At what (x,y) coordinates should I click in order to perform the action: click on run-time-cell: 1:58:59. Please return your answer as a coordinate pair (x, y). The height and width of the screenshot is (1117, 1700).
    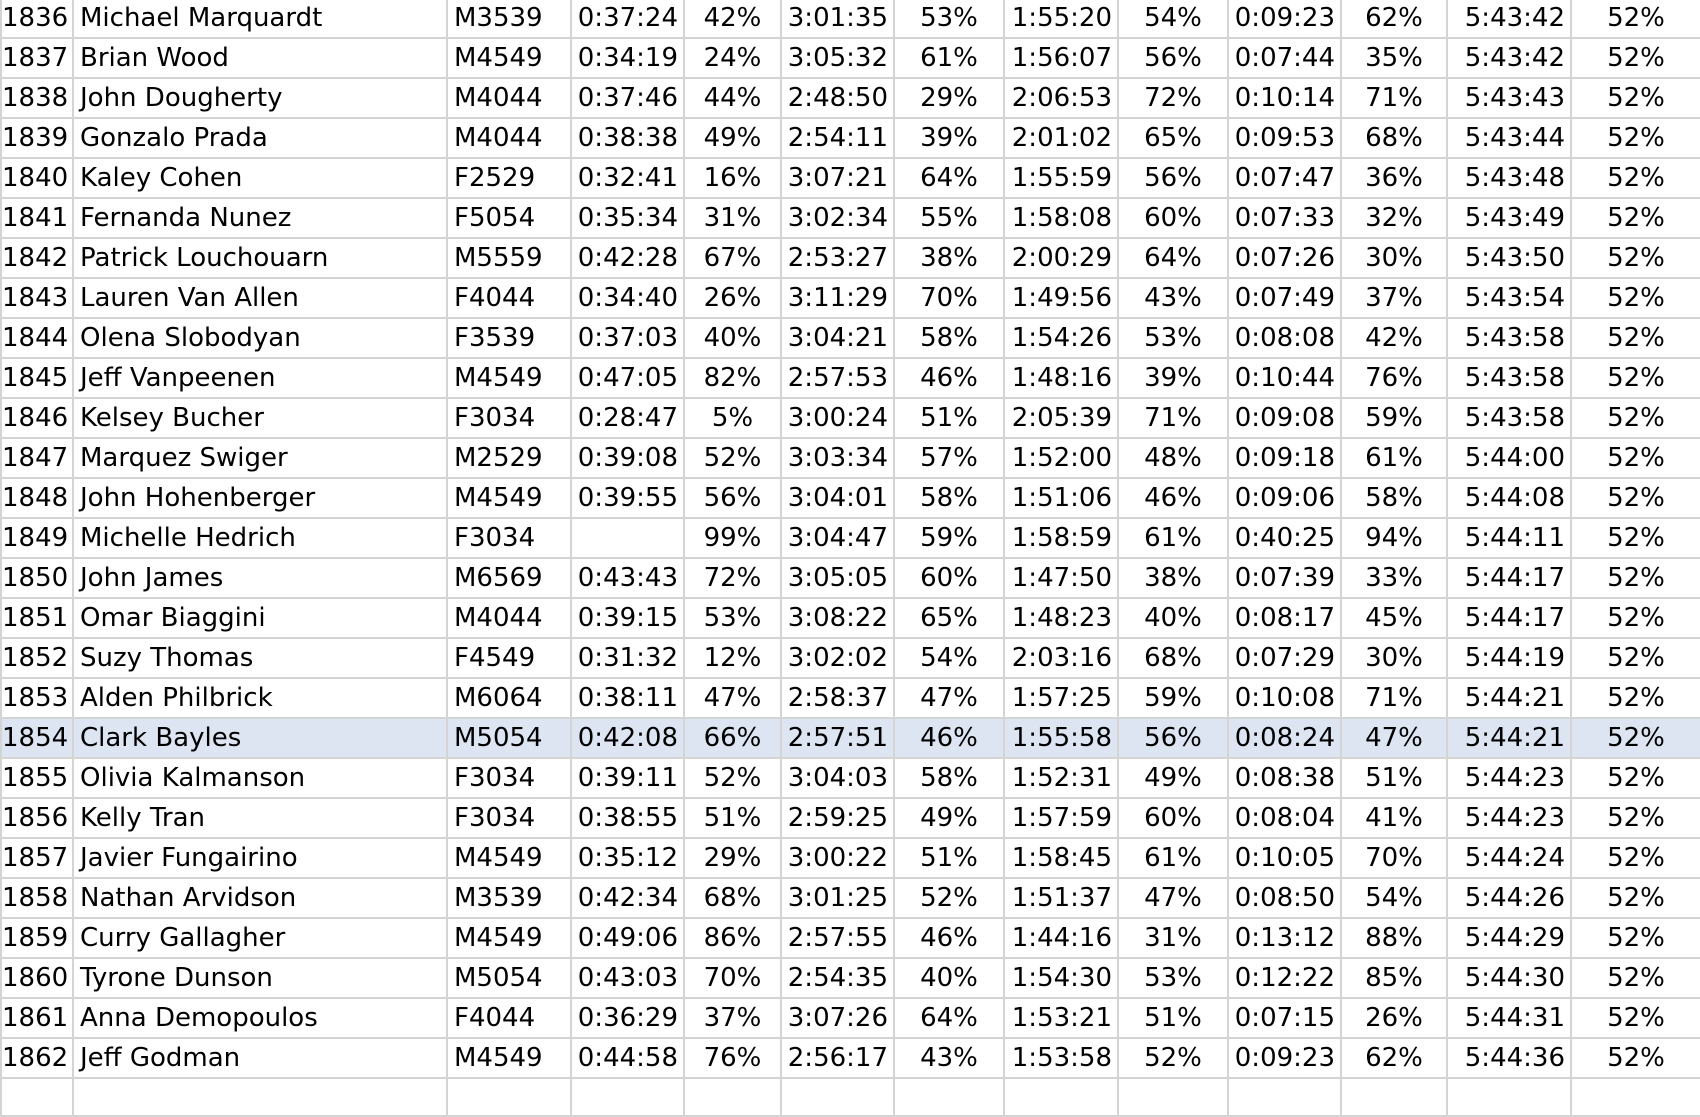
    Looking at the image, I should click on (1061, 538).